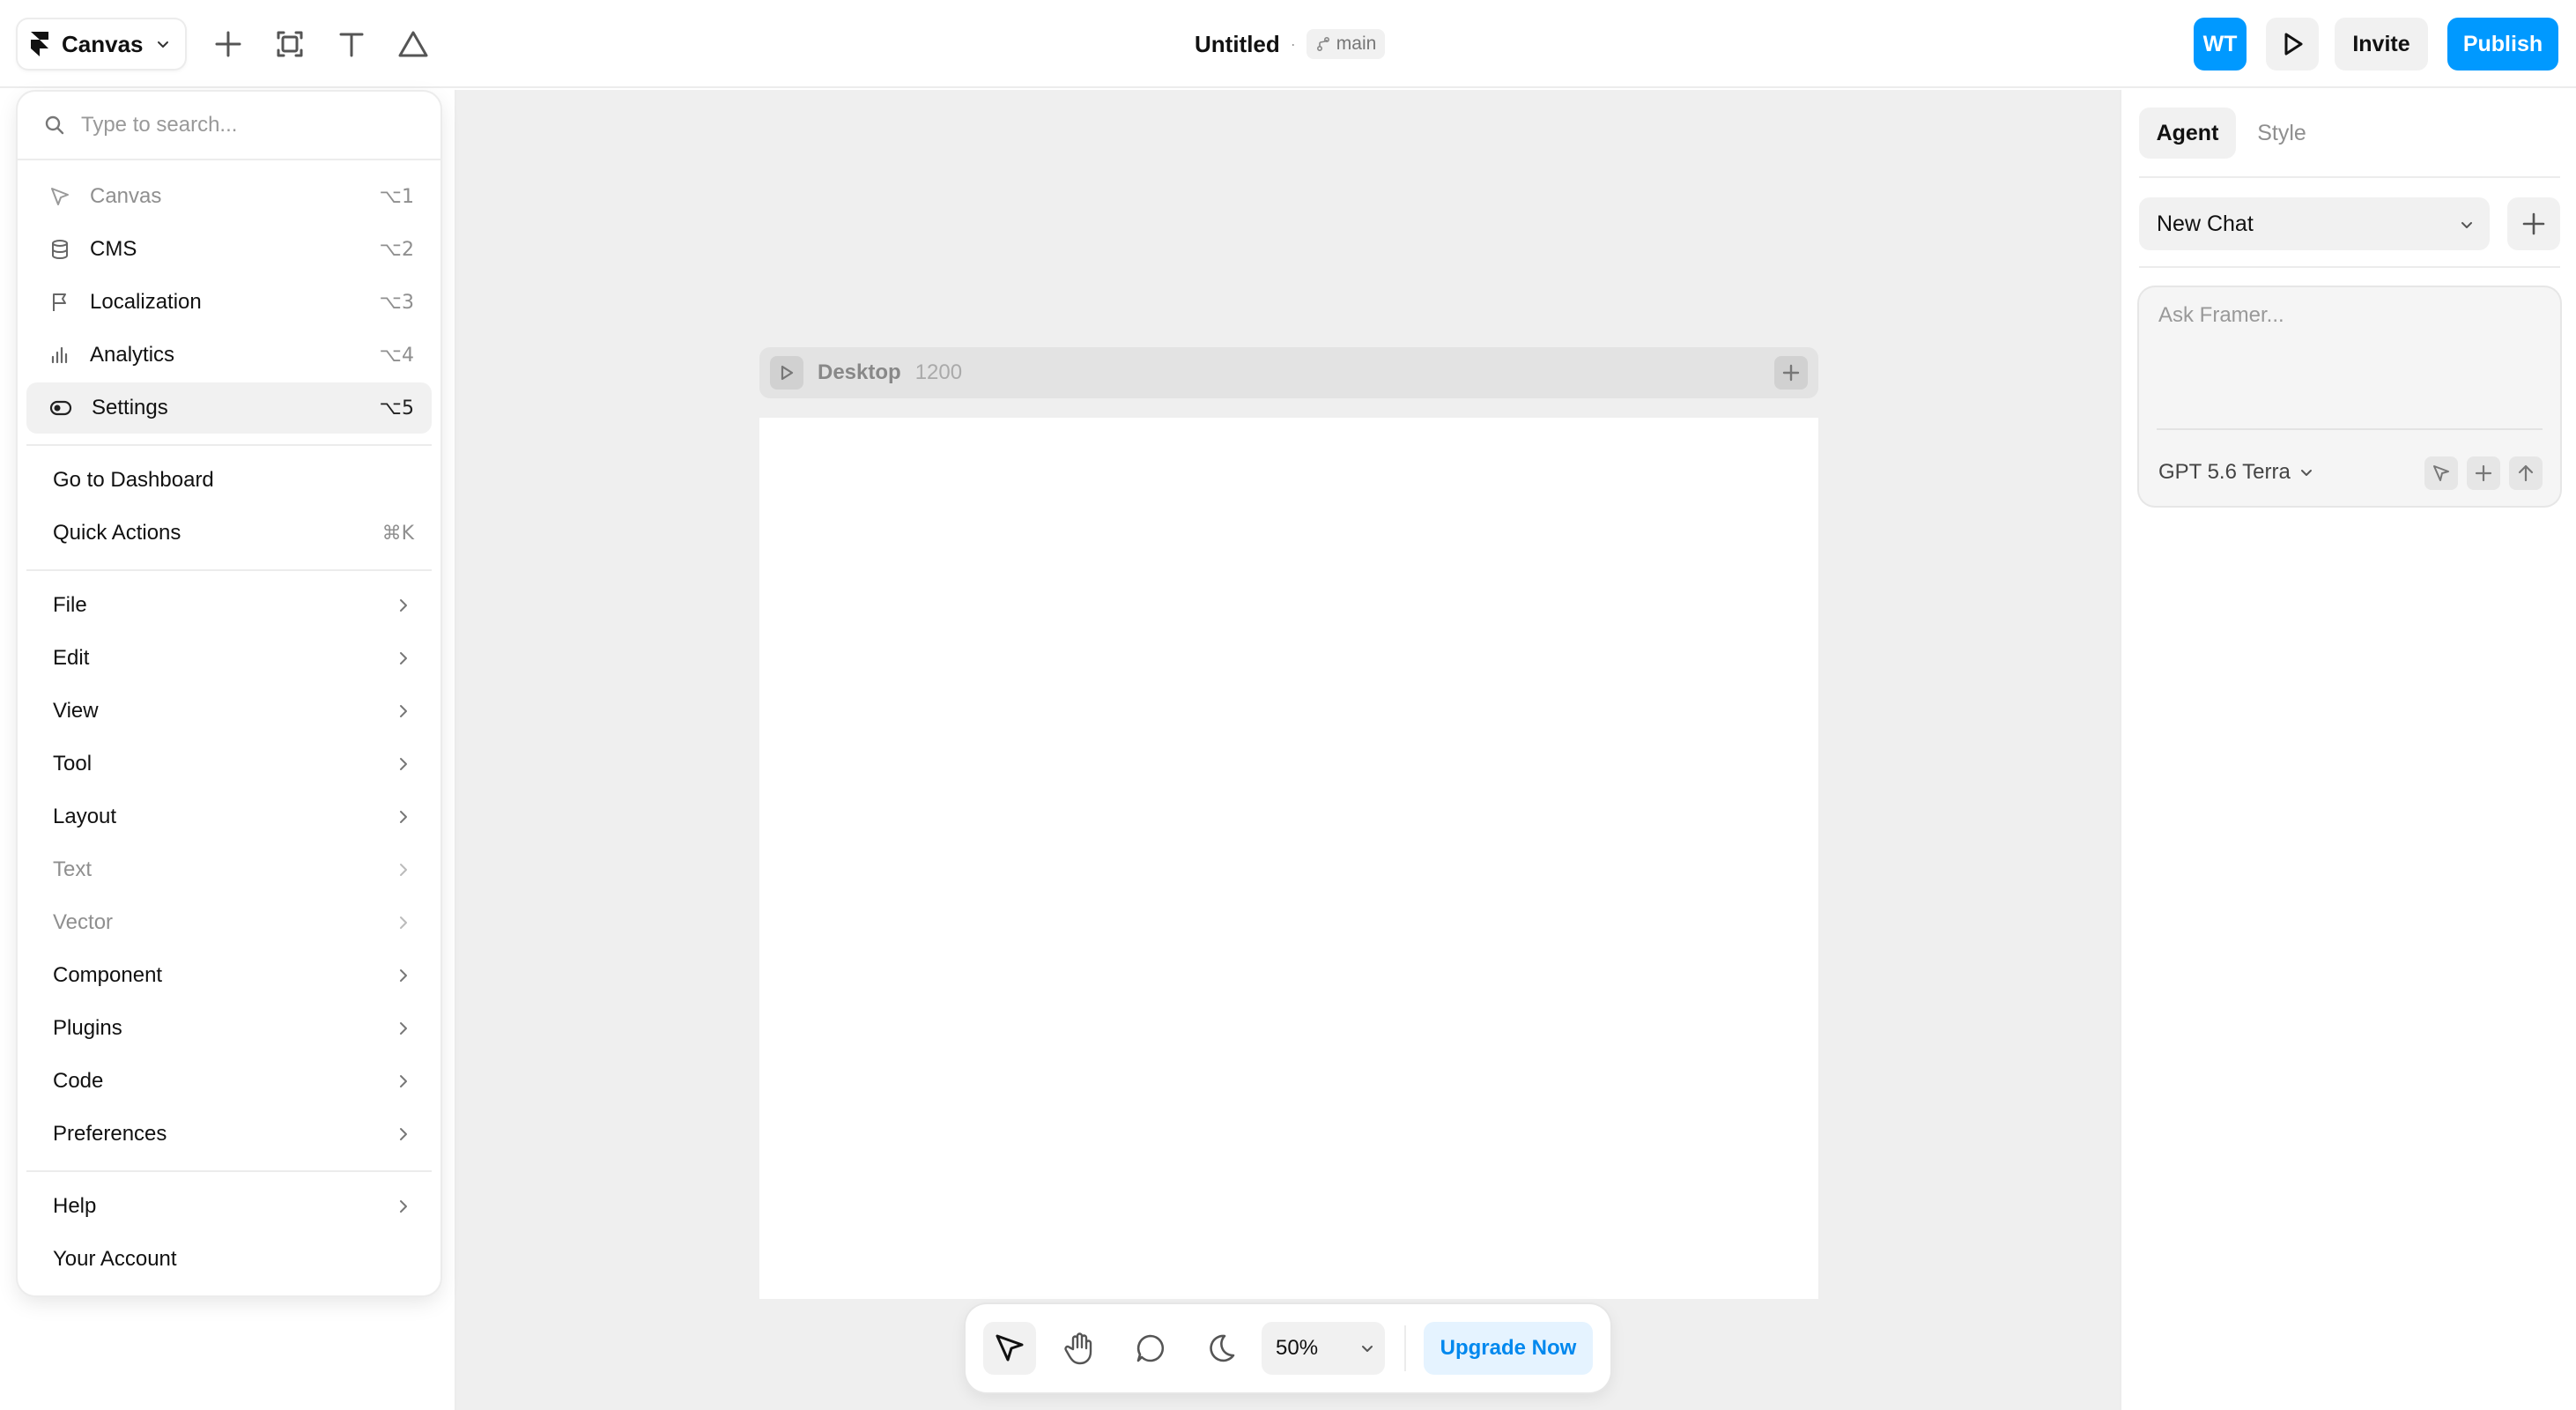  Describe the element at coordinates (1405, 1348) in the screenshot. I see `toolbar-divider` at that location.